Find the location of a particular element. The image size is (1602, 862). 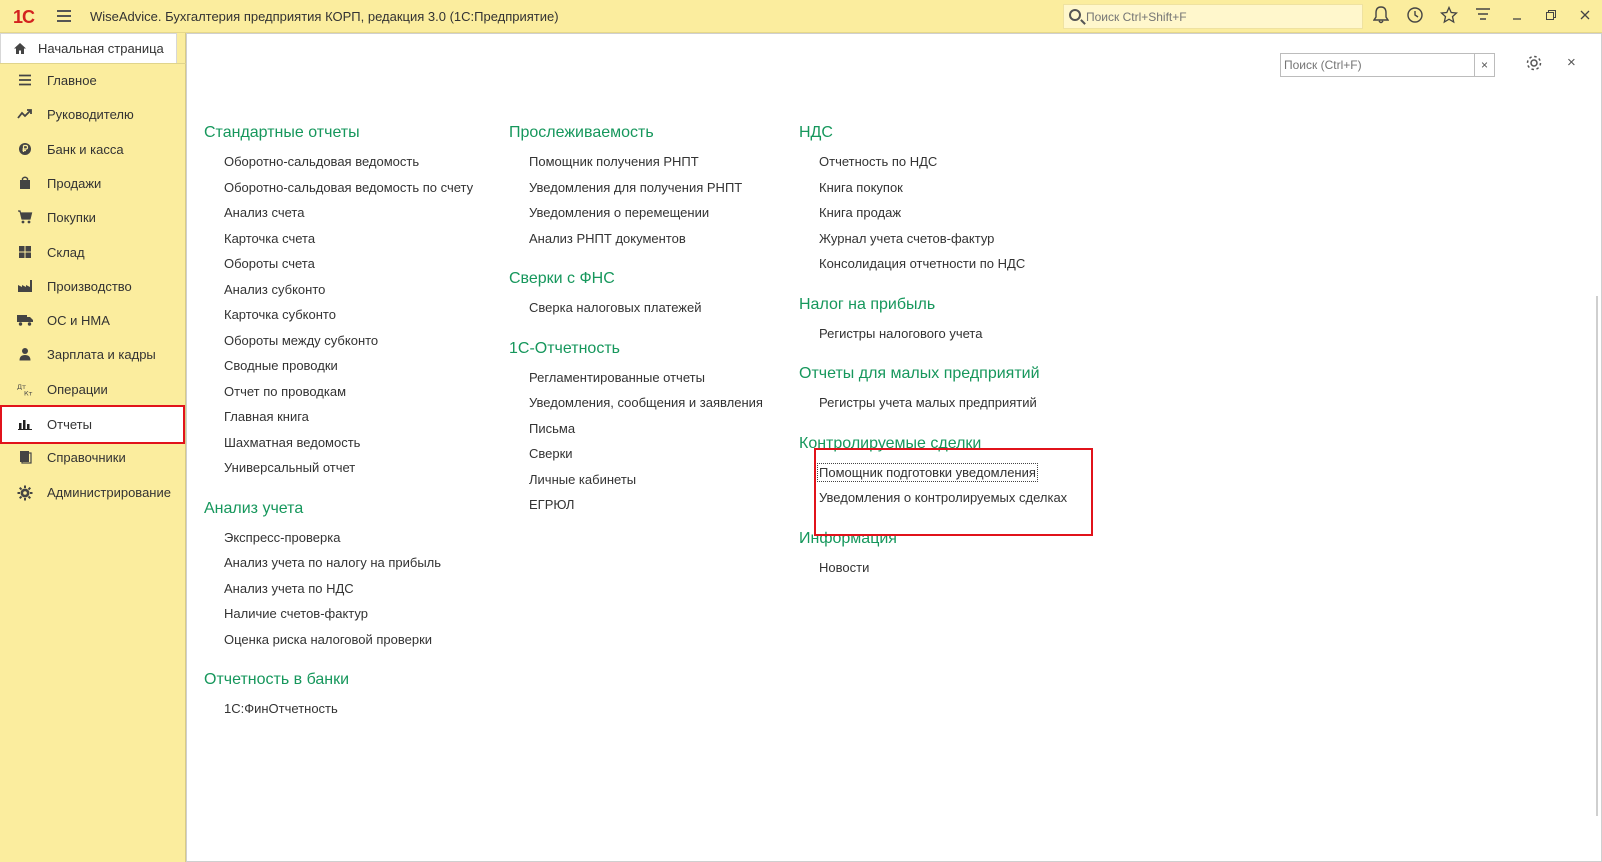

report-link: Универсальный отчет is located at coordinates (289, 467).